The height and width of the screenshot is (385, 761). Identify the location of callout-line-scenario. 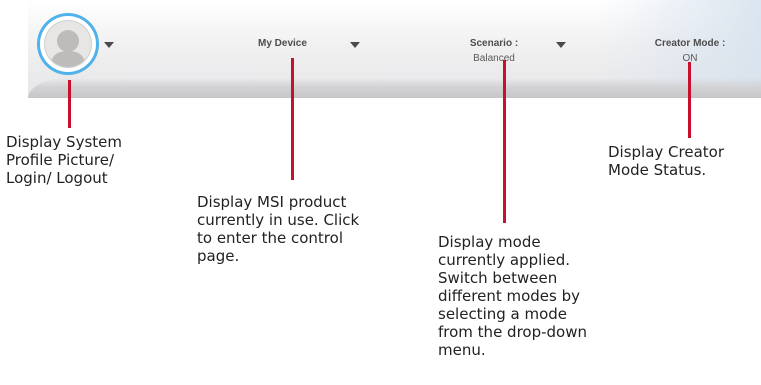
(504, 141).